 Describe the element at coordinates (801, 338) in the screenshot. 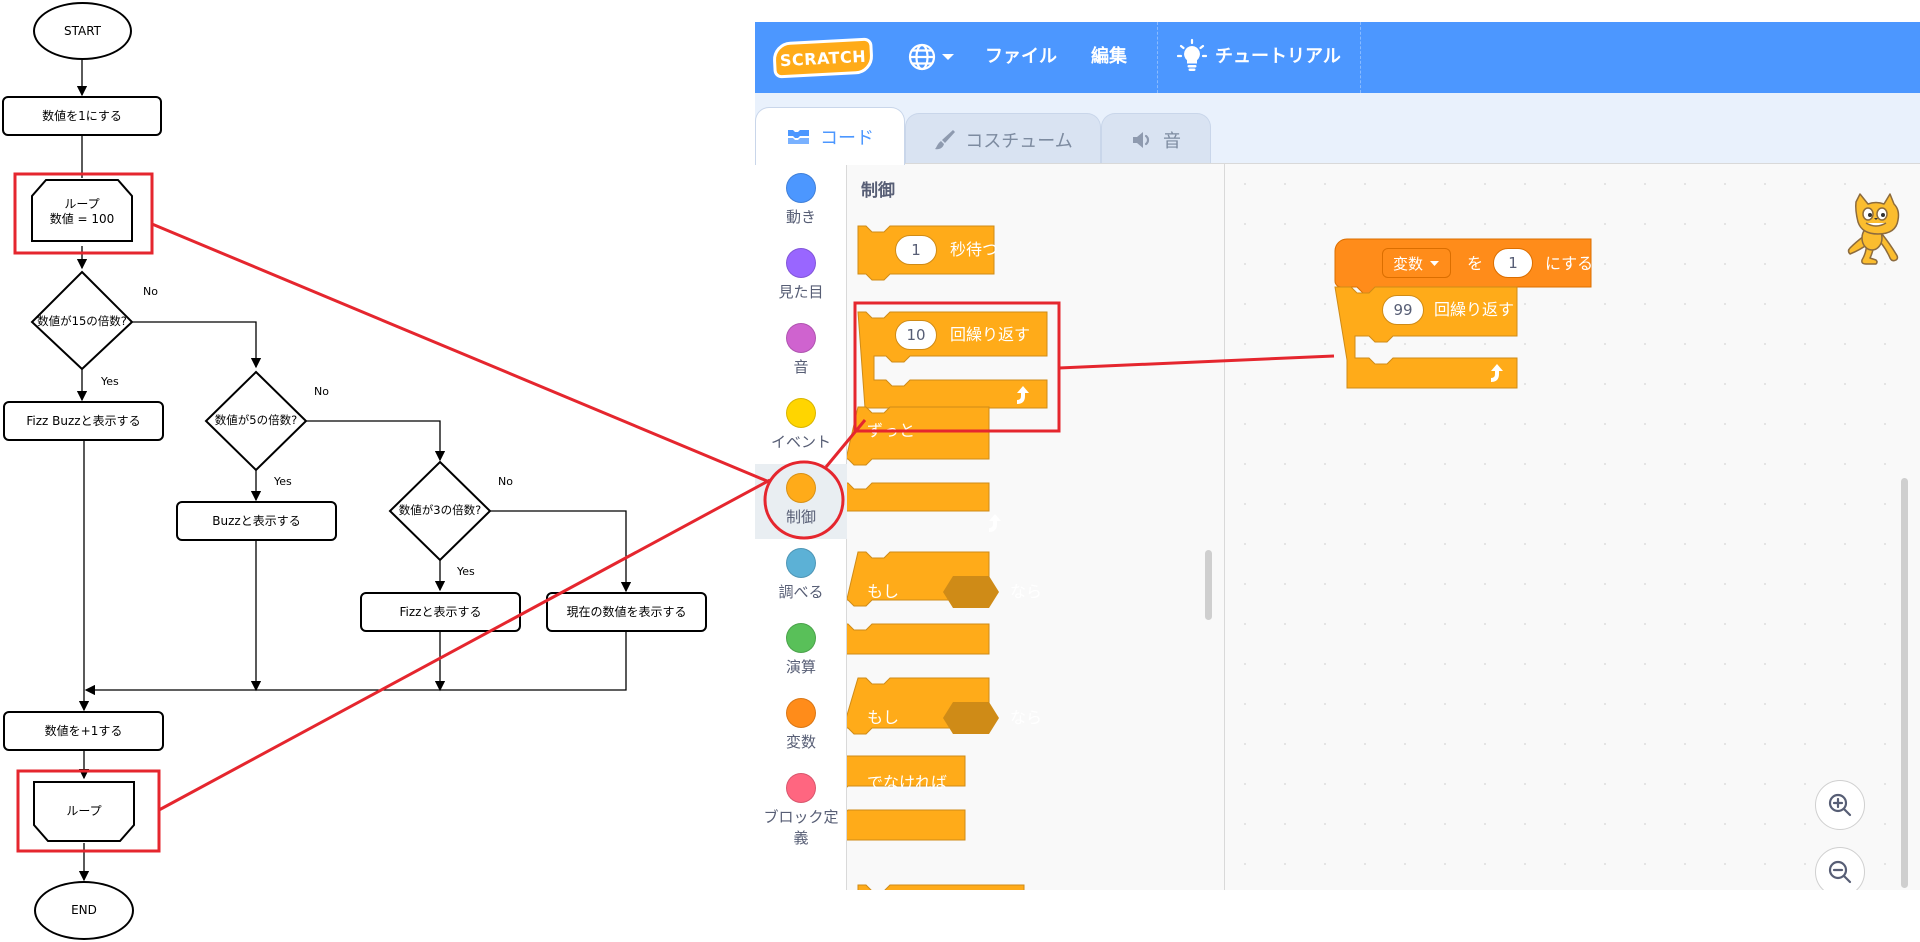

I see `category-sound-dot` at that location.